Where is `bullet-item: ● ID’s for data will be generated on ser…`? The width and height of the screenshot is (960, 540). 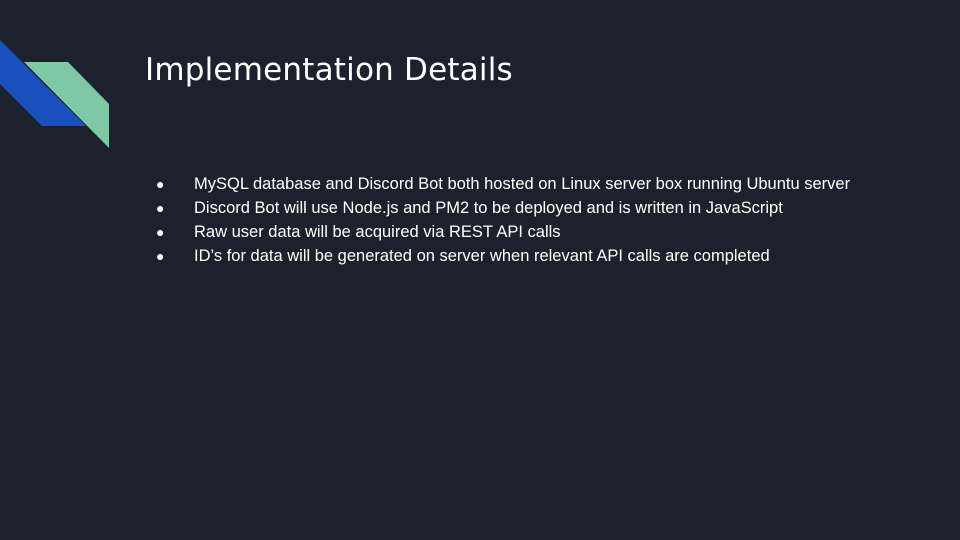 bullet-item: ● ID’s for data will be generated on ser… is located at coordinates (546, 256).